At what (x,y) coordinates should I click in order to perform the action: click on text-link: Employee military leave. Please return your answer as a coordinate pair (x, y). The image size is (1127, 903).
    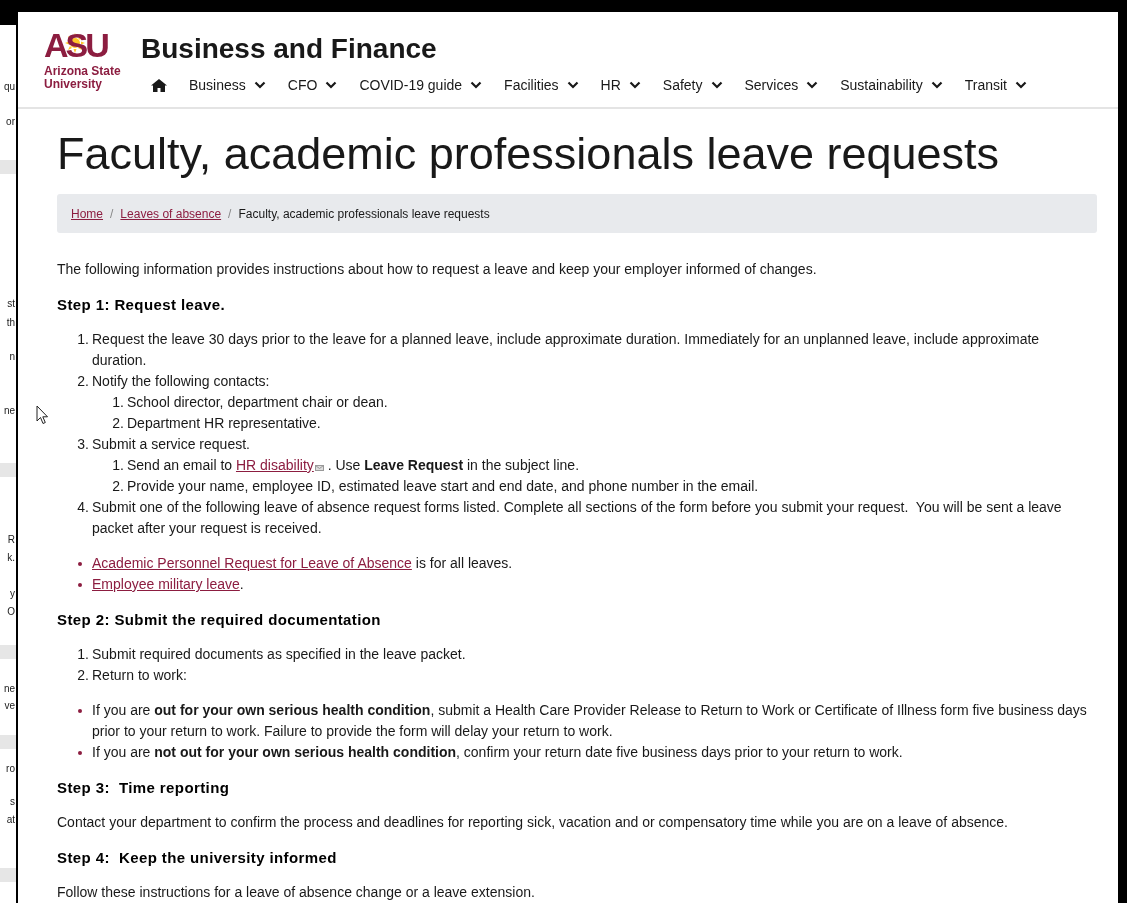
    Looking at the image, I should click on (166, 584).